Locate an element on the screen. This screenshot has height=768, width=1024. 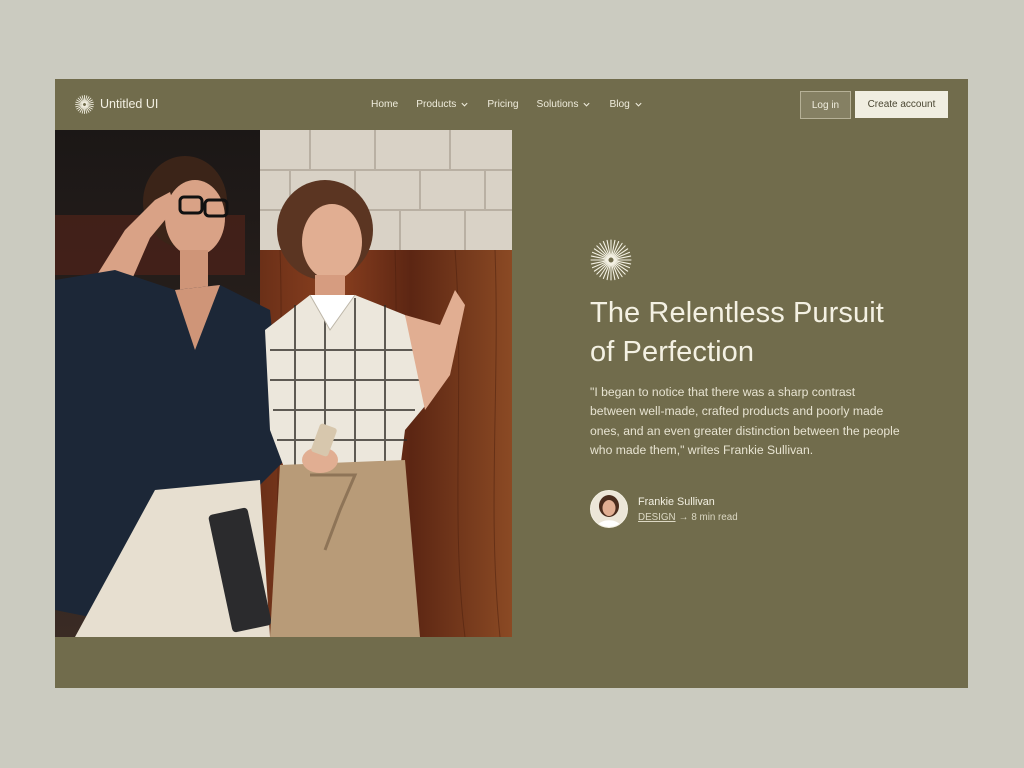
nav-products-label: Products is located at coordinates (436, 104).